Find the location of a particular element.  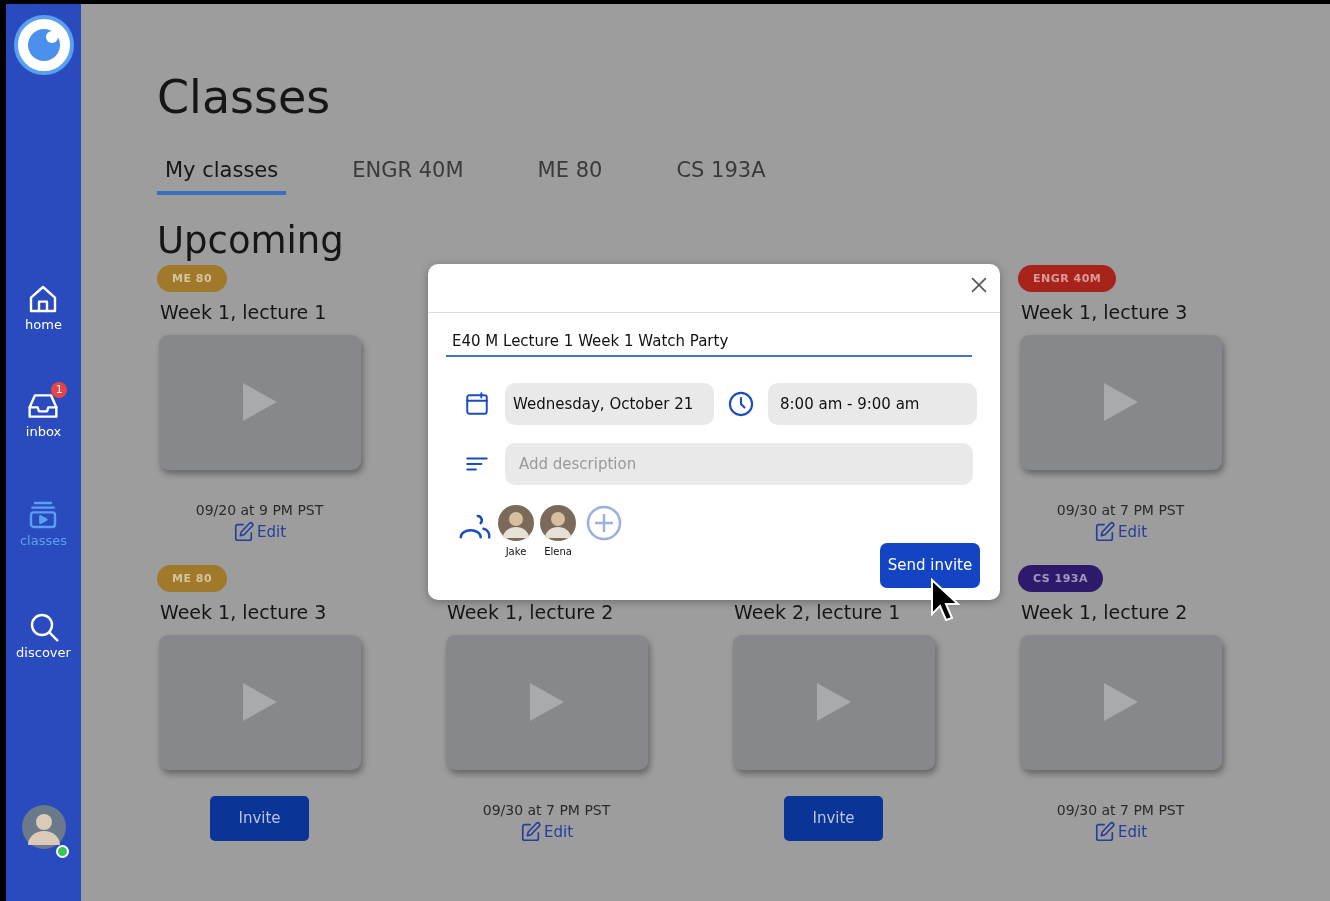

invitee-name: Jake is located at coordinates (516, 551).